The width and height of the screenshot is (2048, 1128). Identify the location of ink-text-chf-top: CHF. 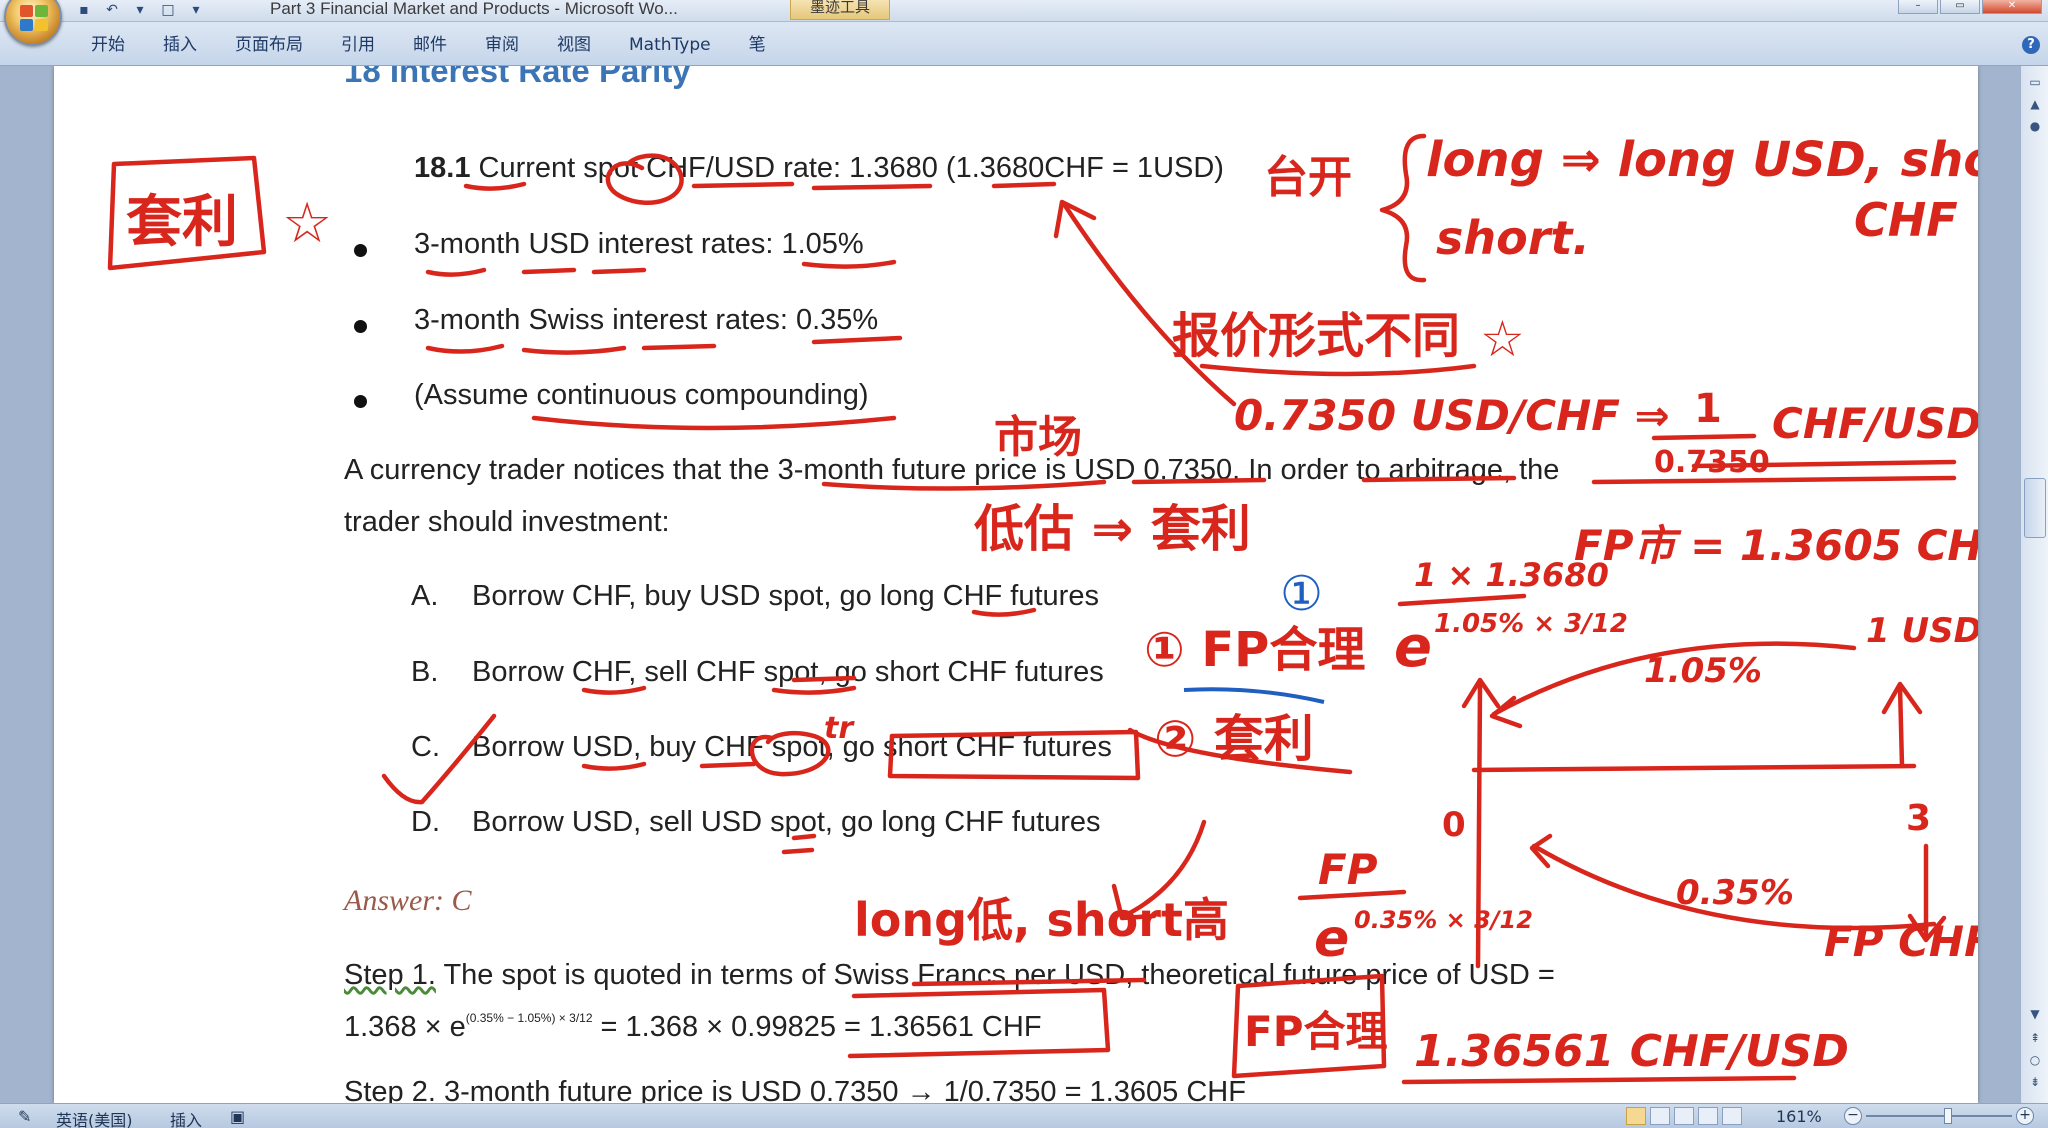
(1906, 220).